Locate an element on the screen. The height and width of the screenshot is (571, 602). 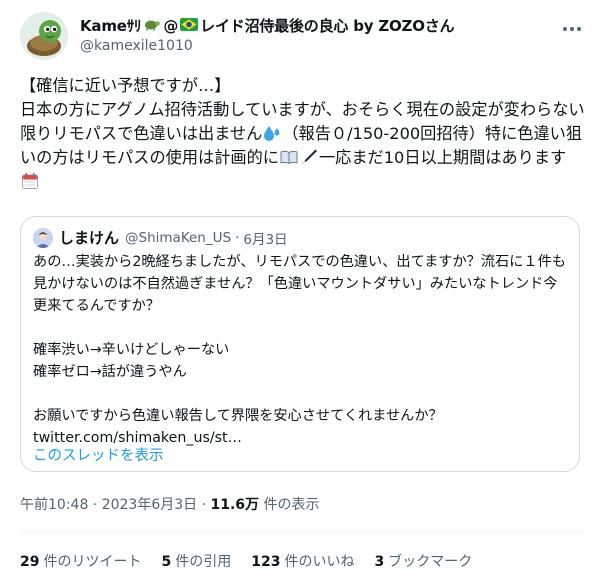
tweet-text-part3: 一応まだ10日以上期間はあります is located at coordinates (443, 157).